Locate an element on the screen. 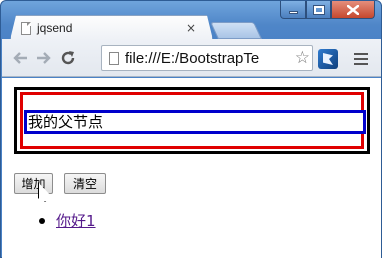 Image resolution: width=382 pixels, height=258 pixels. url-text: file:///E:/BootstrapTe is located at coordinates (192, 58).